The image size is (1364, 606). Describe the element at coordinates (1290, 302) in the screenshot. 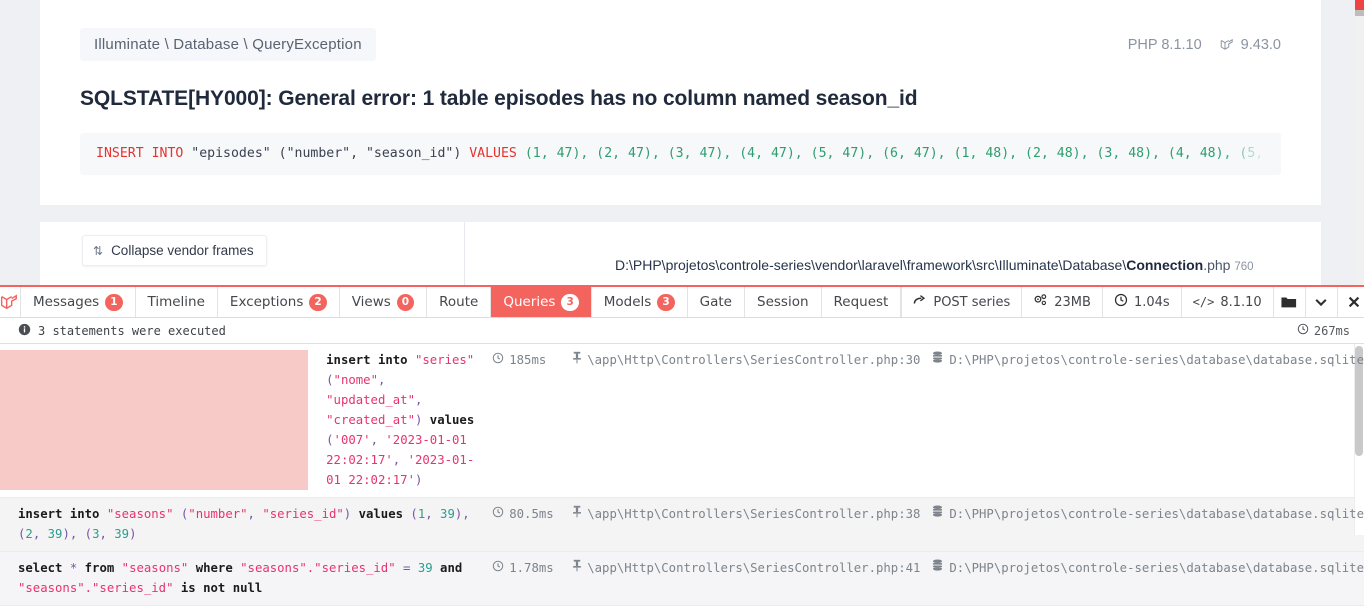

I see `folder-icon` at that location.